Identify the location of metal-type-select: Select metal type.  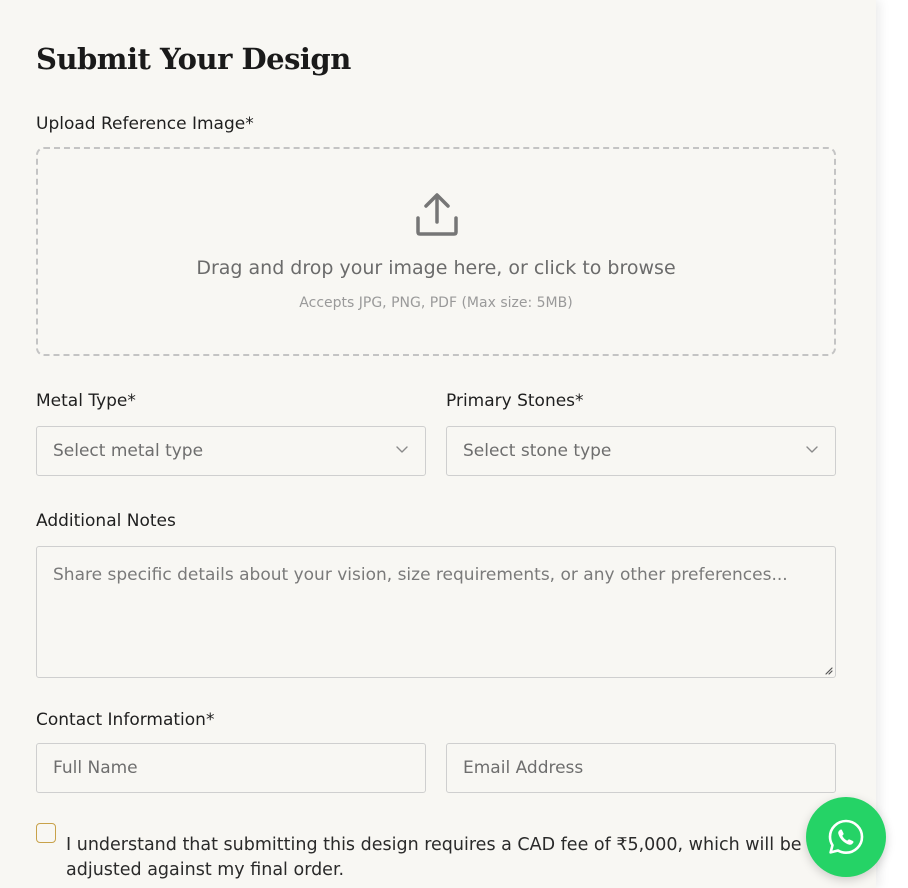
(231, 451).